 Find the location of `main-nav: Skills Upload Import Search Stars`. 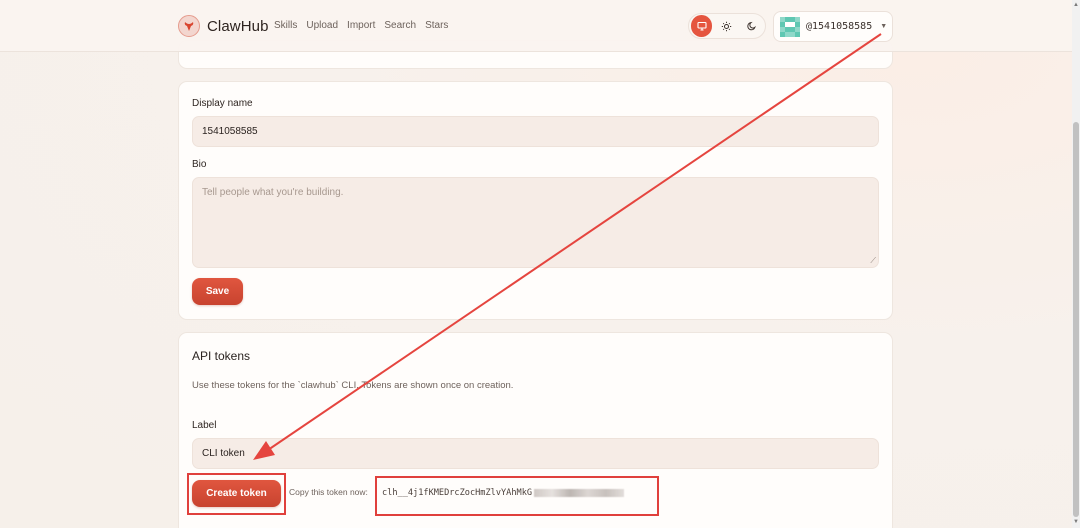

main-nav: Skills Upload Import Search Stars is located at coordinates (361, 25).